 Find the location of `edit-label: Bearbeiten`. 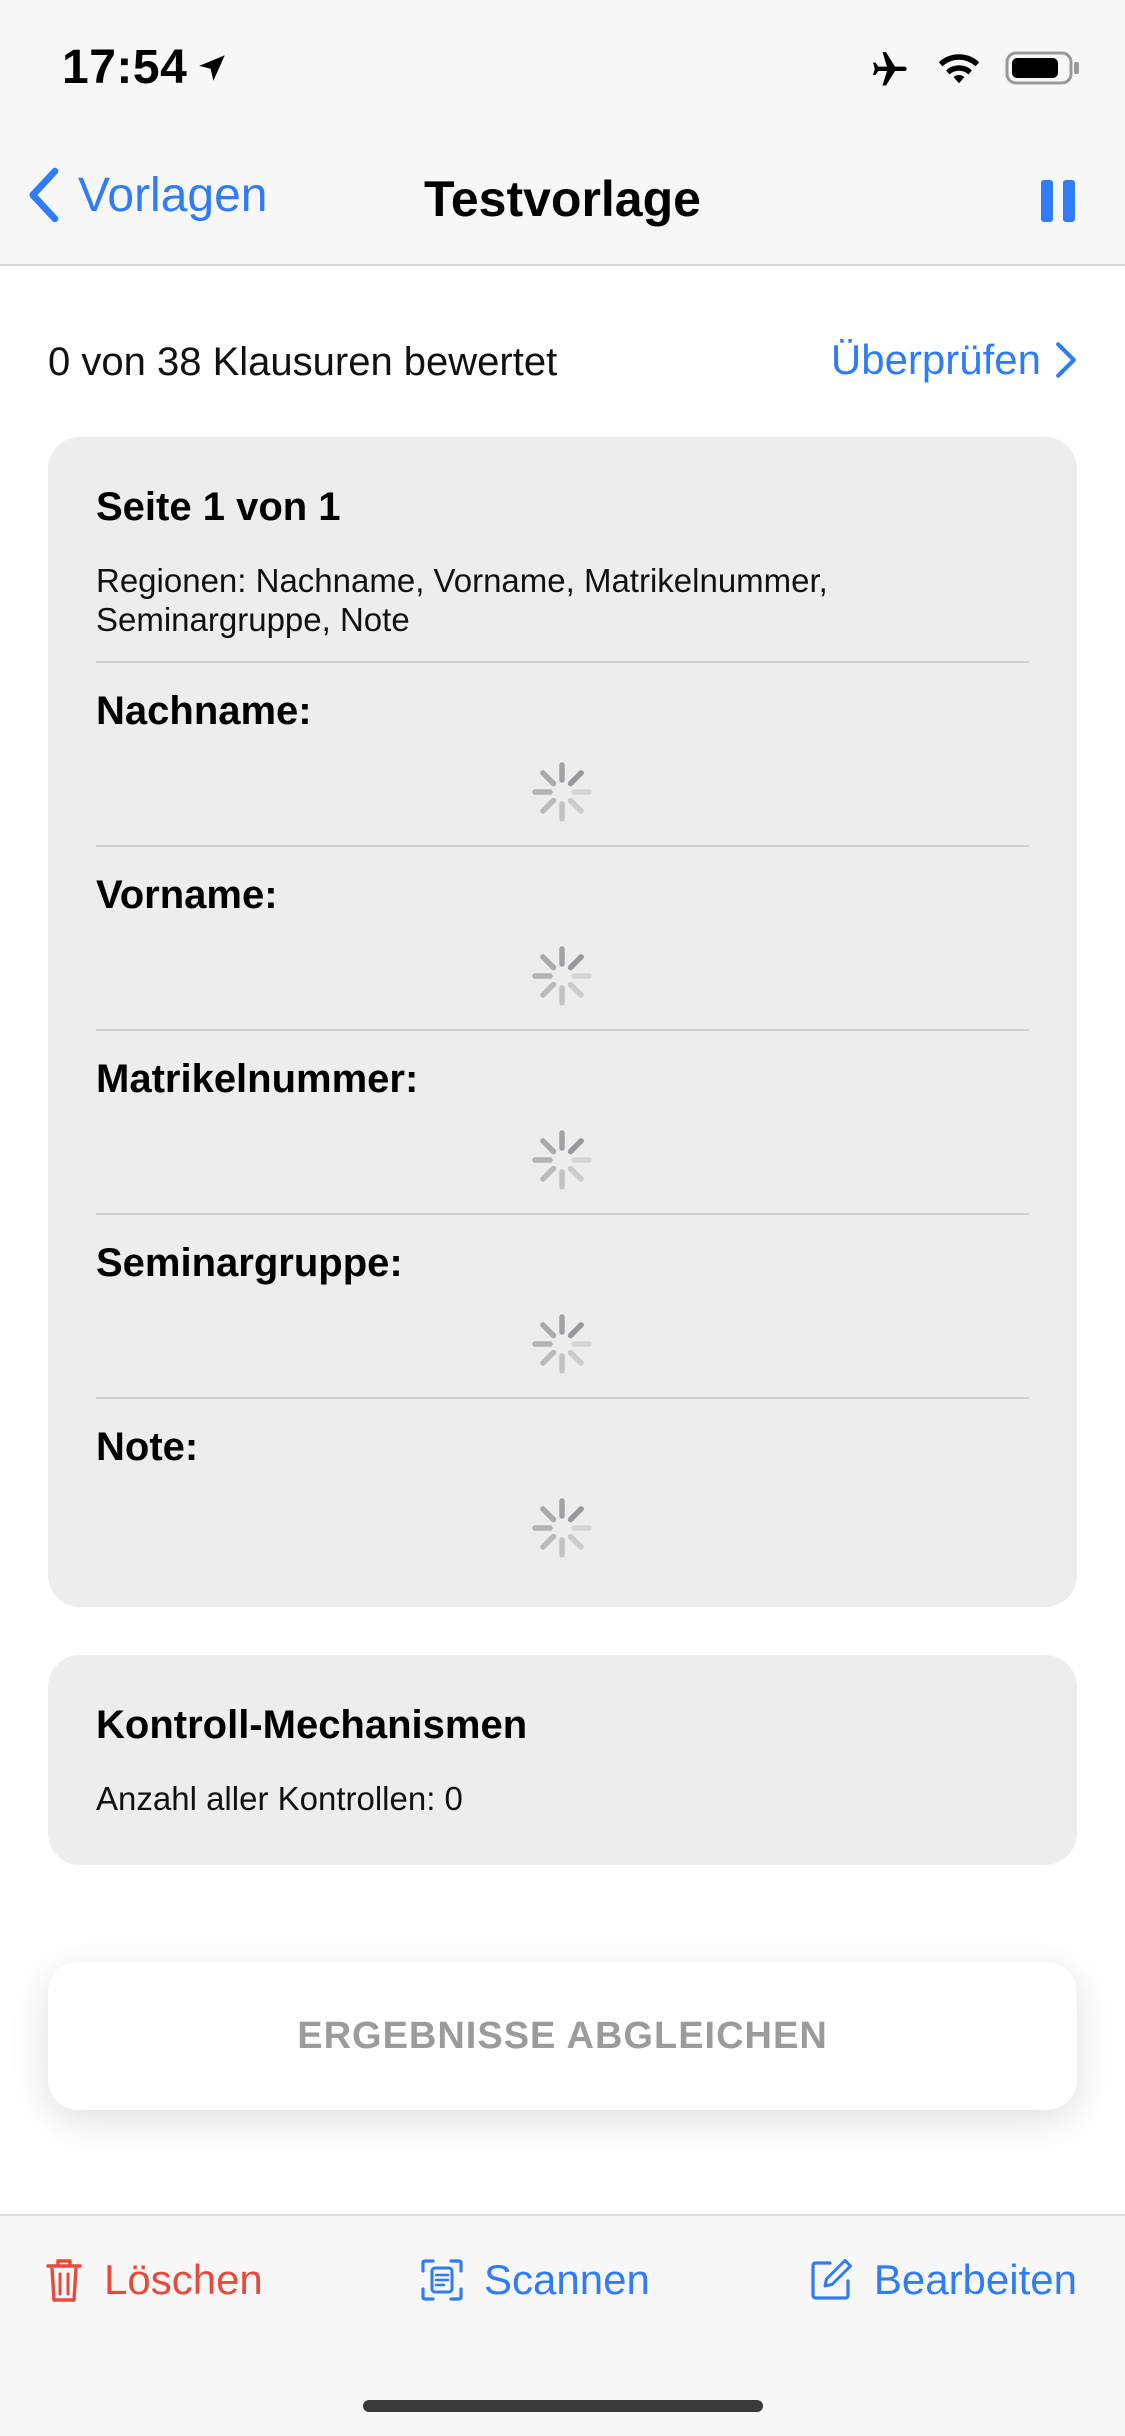

edit-label: Bearbeiten is located at coordinates (975, 2279).